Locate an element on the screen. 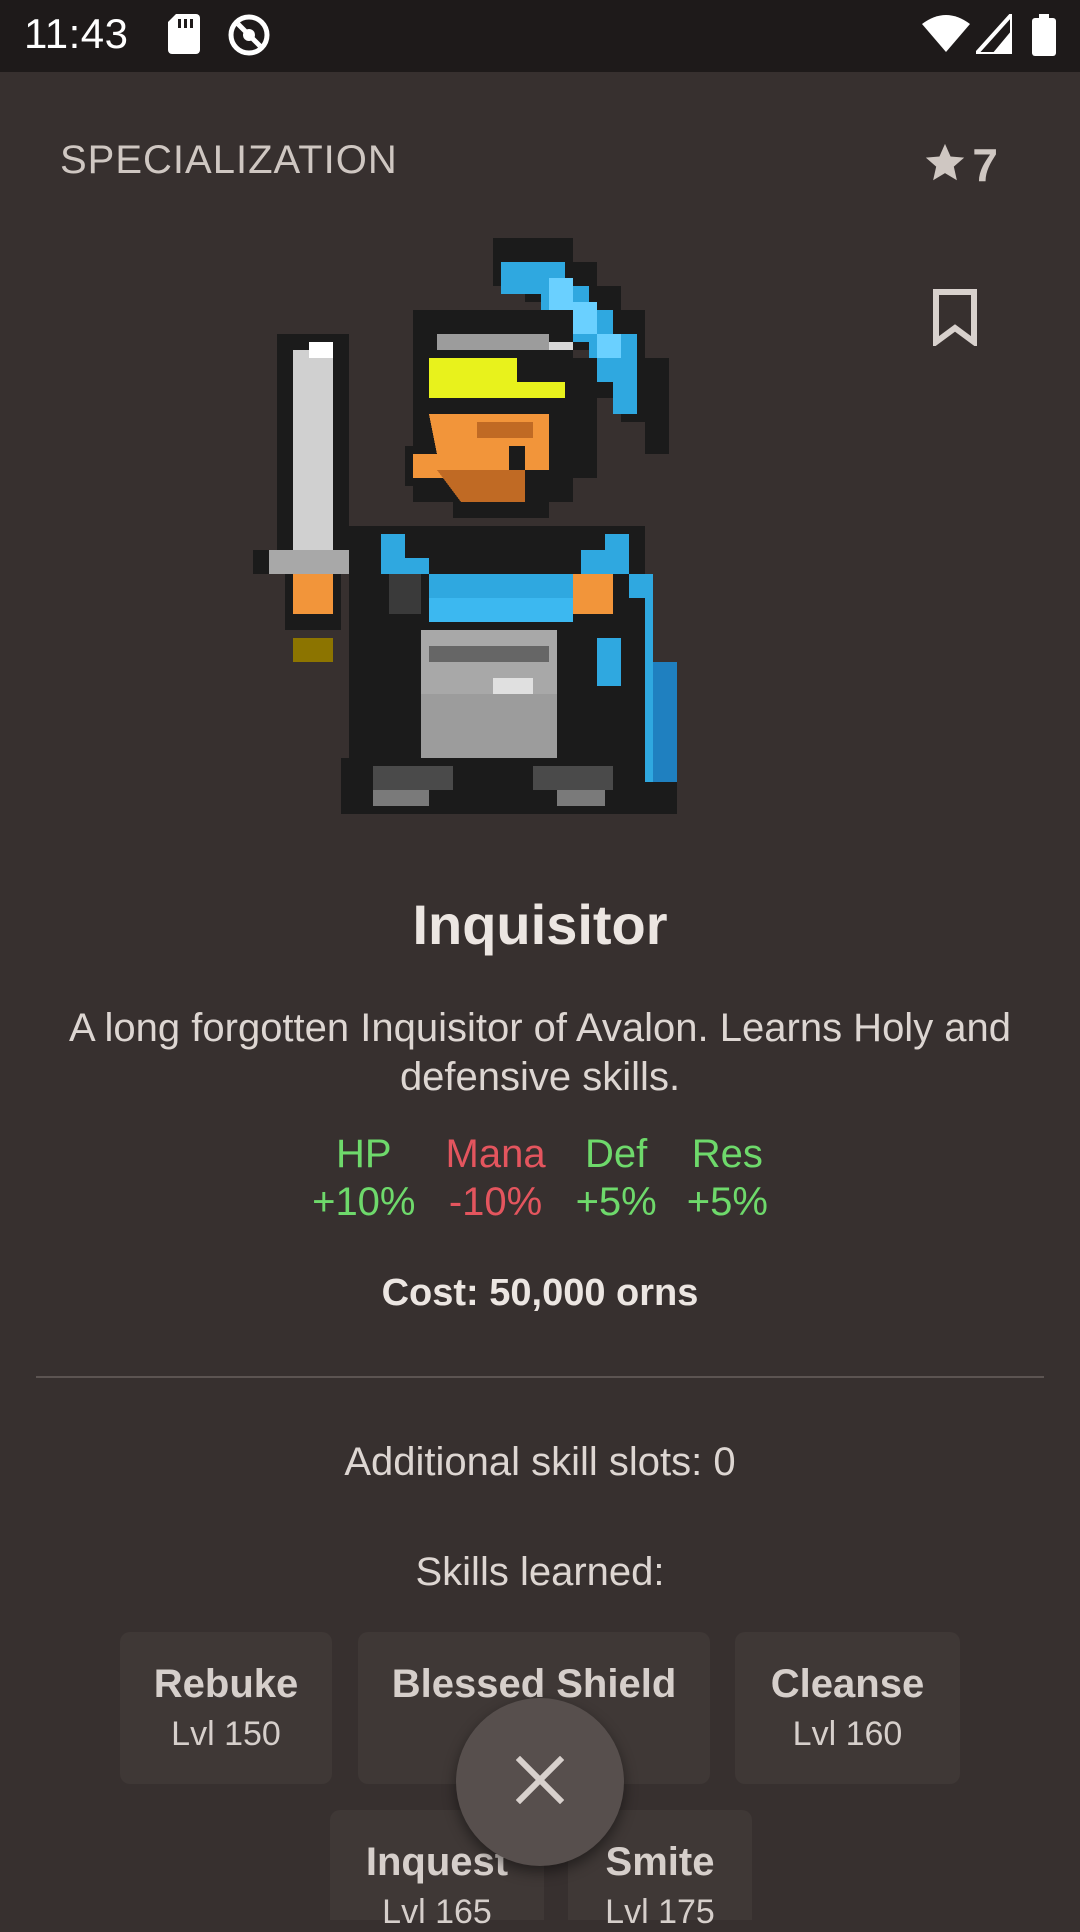  star-icon is located at coordinates (945, 165).